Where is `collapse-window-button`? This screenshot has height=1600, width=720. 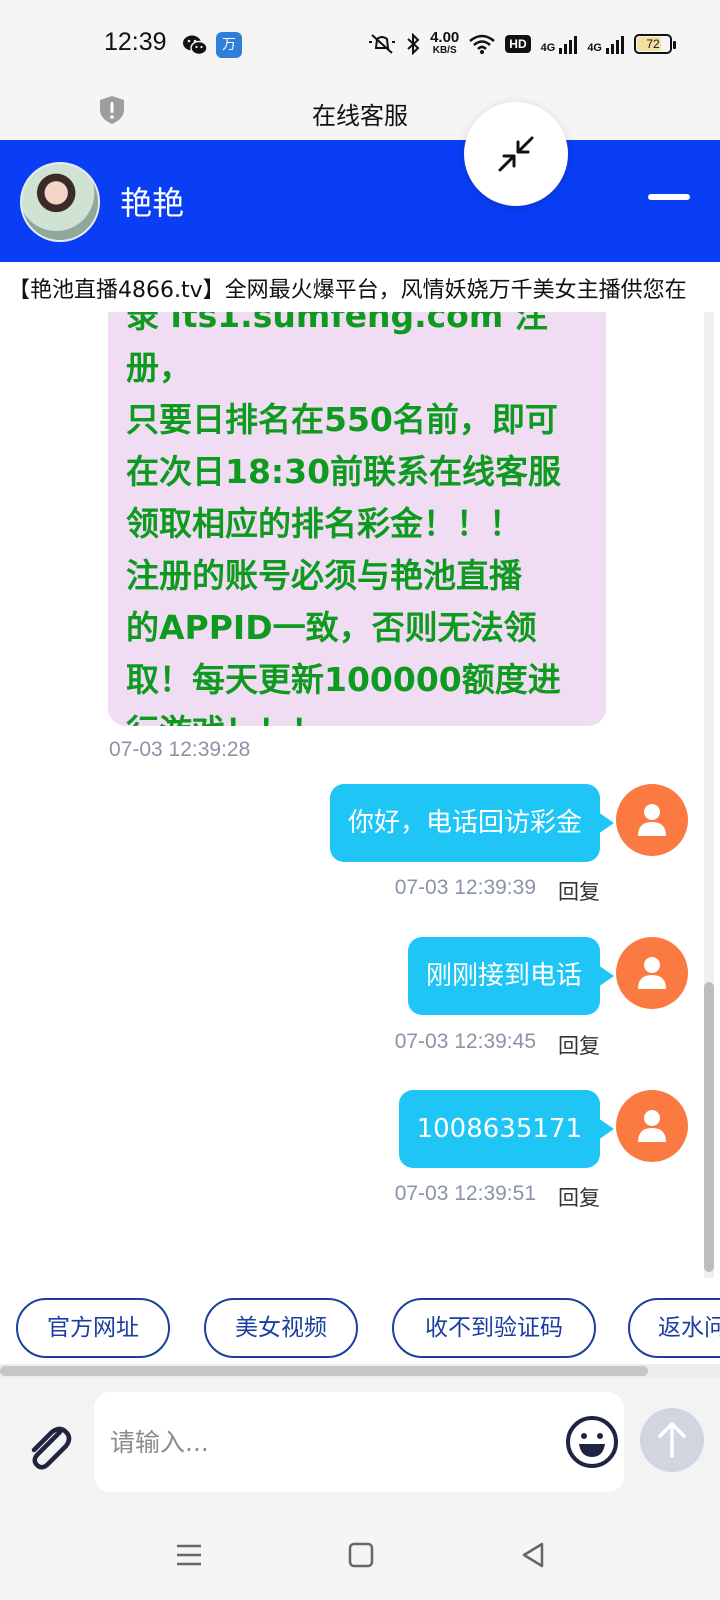
collapse-window-button is located at coordinates (516, 154).